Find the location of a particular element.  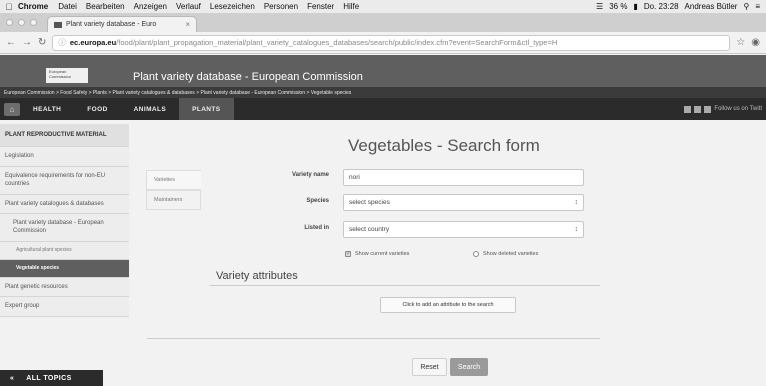

eu-logo: European Commission is located at coordinates (67, 75).